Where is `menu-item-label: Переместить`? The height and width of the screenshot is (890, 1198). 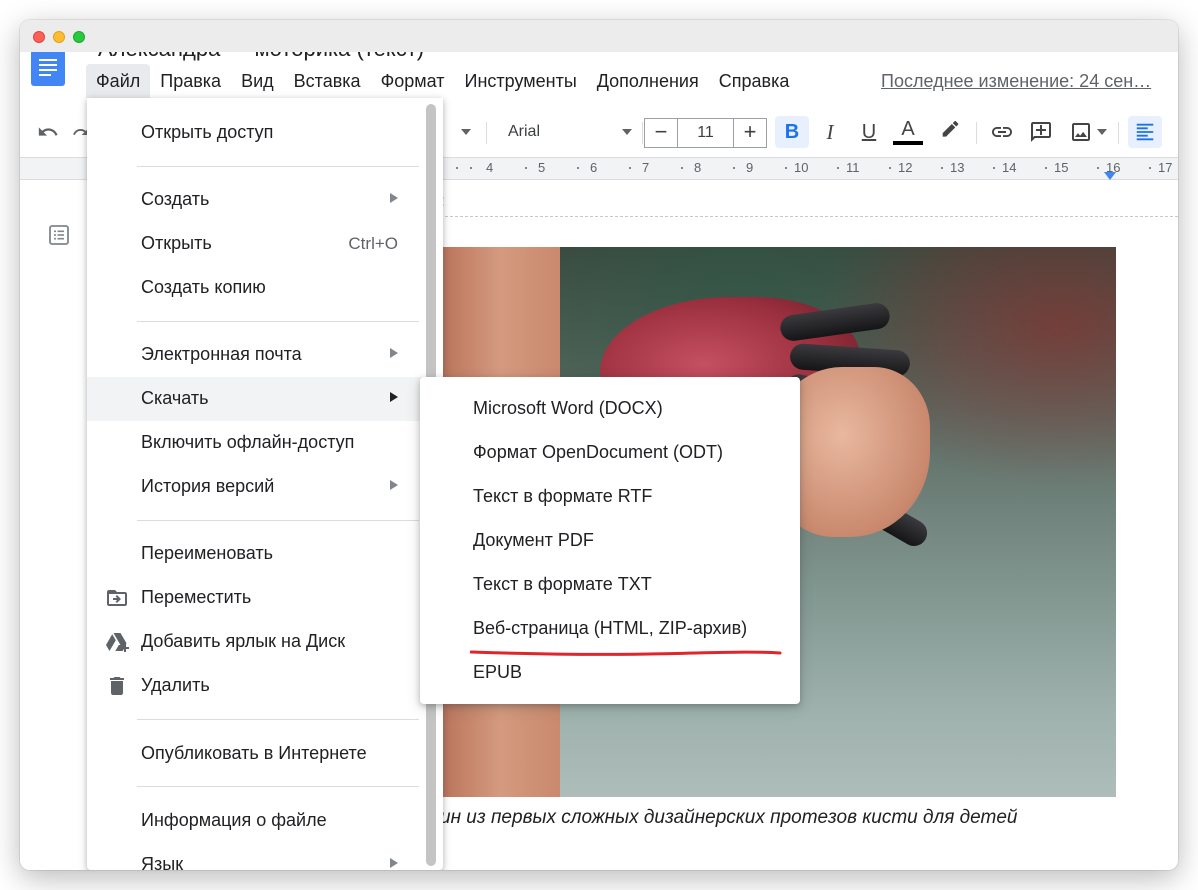
menu-item-label: Переместить is located at coordinates (196, 597).